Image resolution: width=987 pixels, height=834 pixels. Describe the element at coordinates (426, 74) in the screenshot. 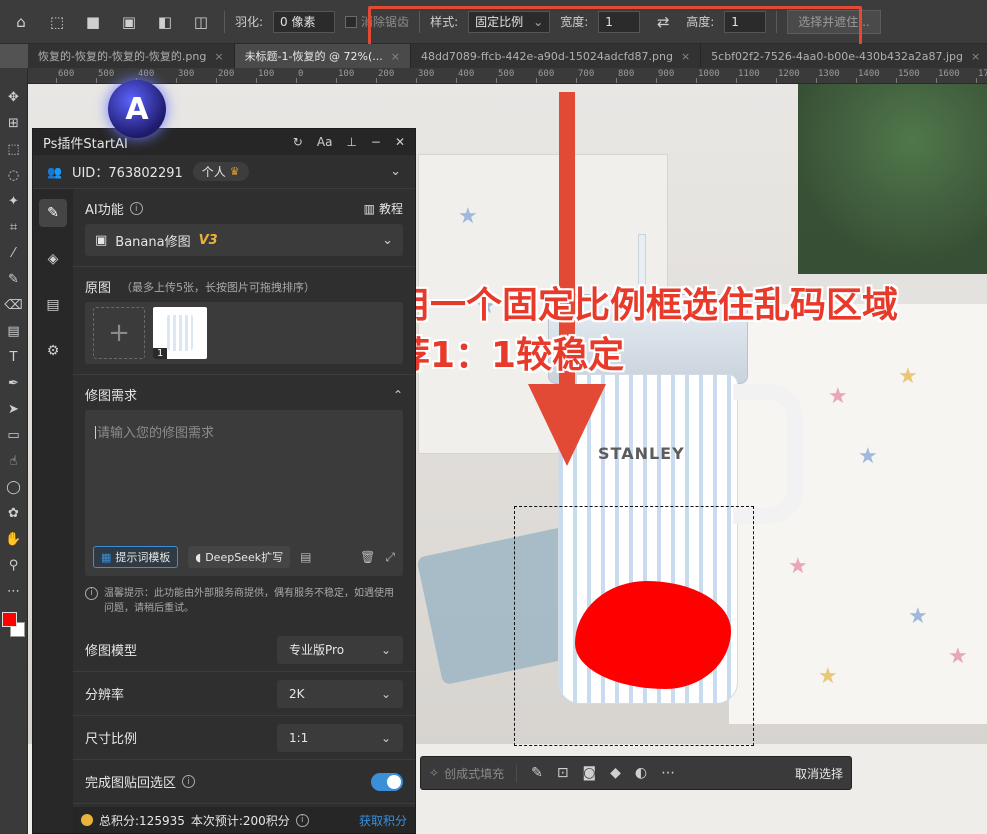

I see `ruler-tick-label: 300` at that location.